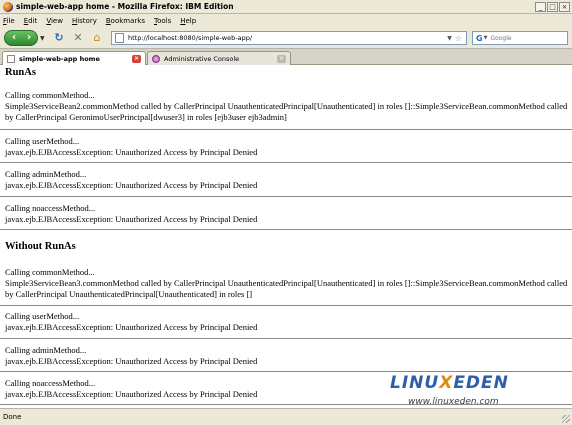  What do you see at coordinates (188, 21) in the screenshot?
I see `menu-help: Help` at bounding box center [188, 21].